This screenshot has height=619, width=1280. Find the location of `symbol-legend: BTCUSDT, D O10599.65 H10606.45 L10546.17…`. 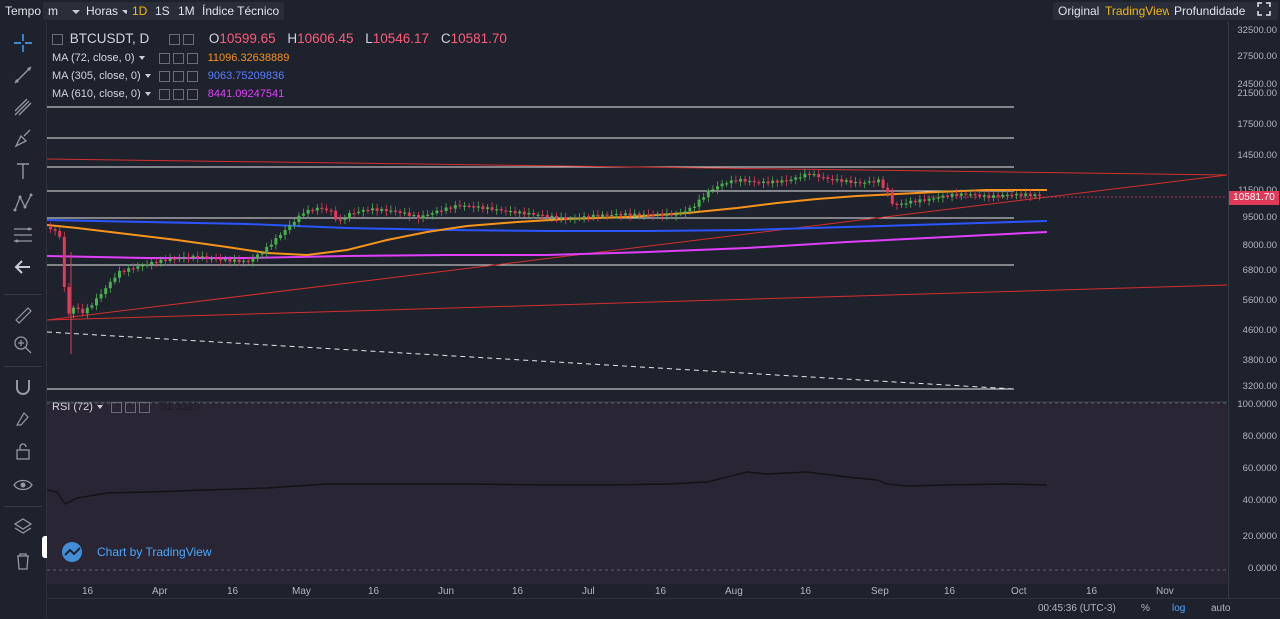

symbol-legend: BTCUSDT, D O10599.65 H10606.45 L10546.17… is located at coordinates (279, 38).